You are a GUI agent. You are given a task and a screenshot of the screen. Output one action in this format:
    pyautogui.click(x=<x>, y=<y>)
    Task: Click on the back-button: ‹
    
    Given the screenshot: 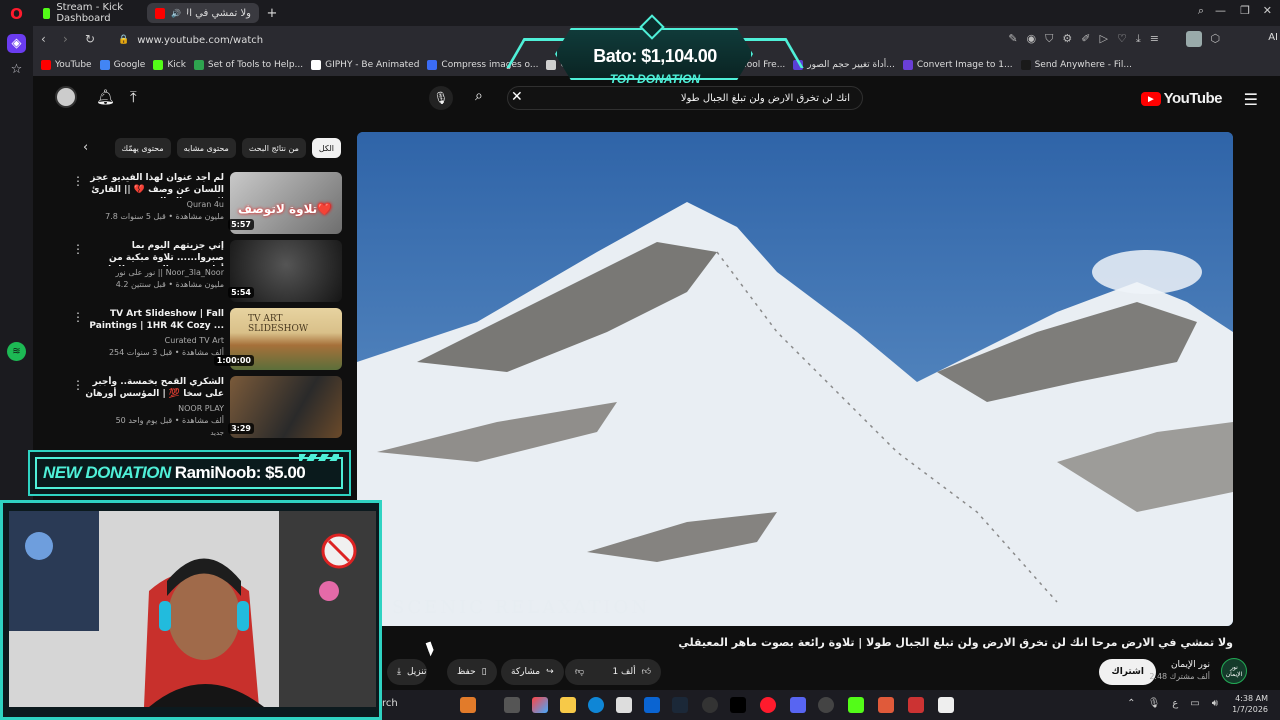 What is the action you would take?
    pyautogui.click(x=43, y=39)
    